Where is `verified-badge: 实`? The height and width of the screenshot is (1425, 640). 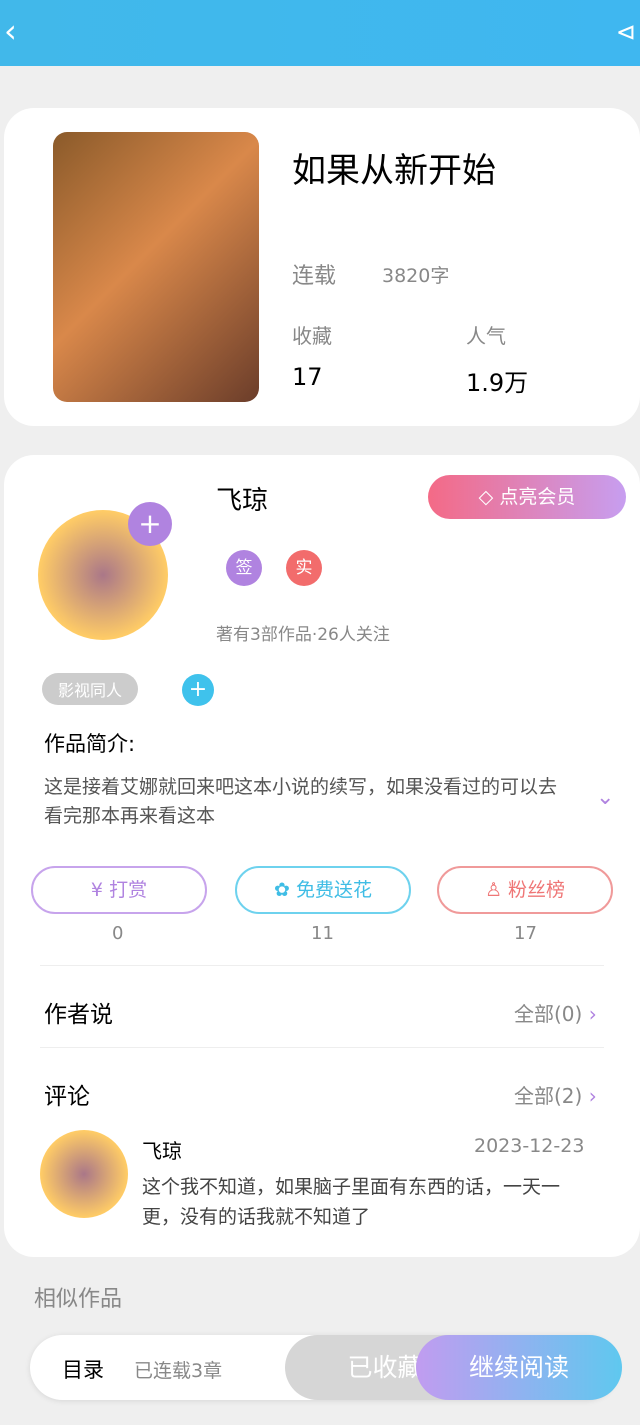 verified-badge: 实 is located at coordinates (304, 568).